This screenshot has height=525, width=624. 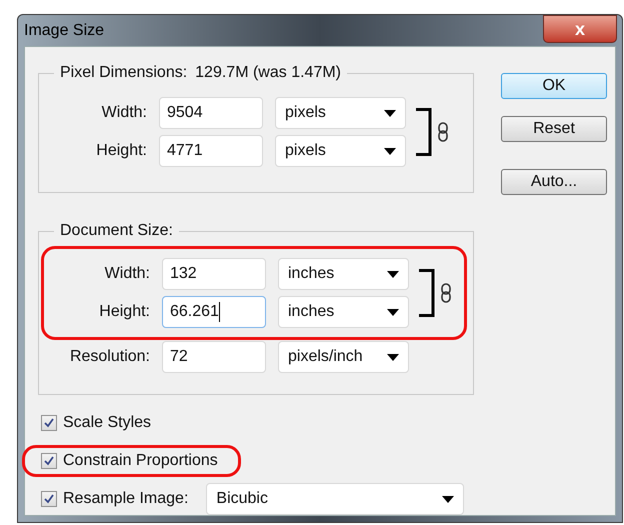 I want to click on unit-dropdown: Bicubic, so click(x=335, y=499).